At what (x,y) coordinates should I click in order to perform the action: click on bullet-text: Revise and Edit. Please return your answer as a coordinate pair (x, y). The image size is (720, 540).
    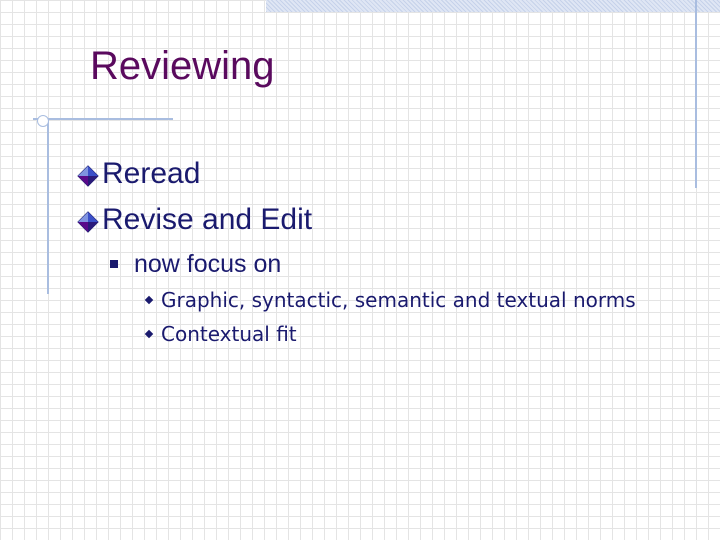
    Looking at the image, I should click on (207, 219).